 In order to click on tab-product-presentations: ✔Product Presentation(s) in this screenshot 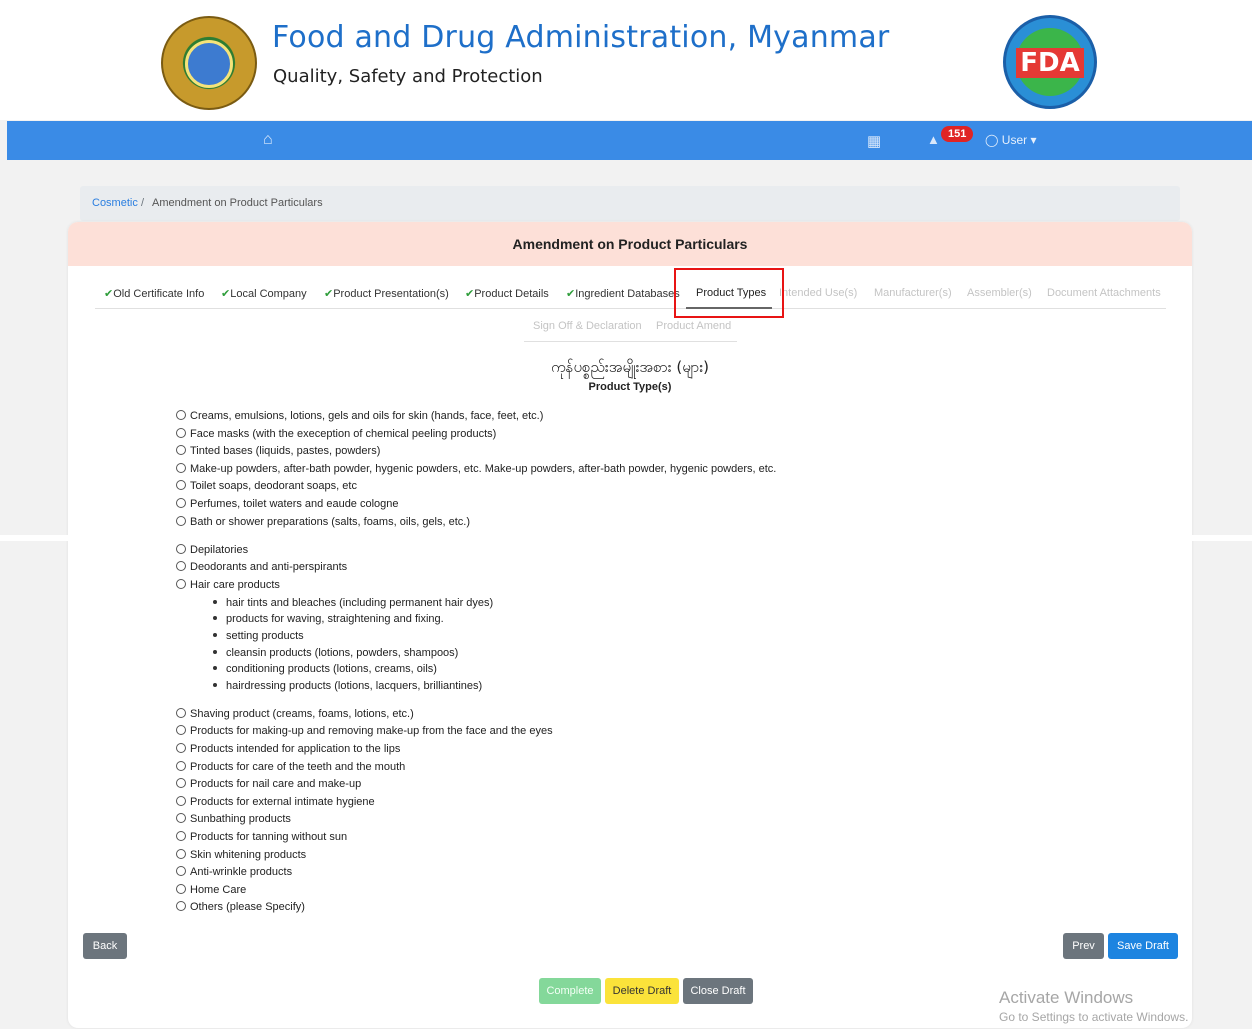, I will do `click(386, 293)`.